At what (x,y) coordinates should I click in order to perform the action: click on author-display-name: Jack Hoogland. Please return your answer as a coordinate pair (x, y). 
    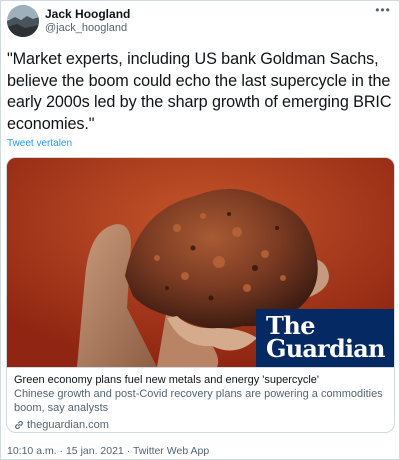
    Looking at the image, I should click on (87, 14).